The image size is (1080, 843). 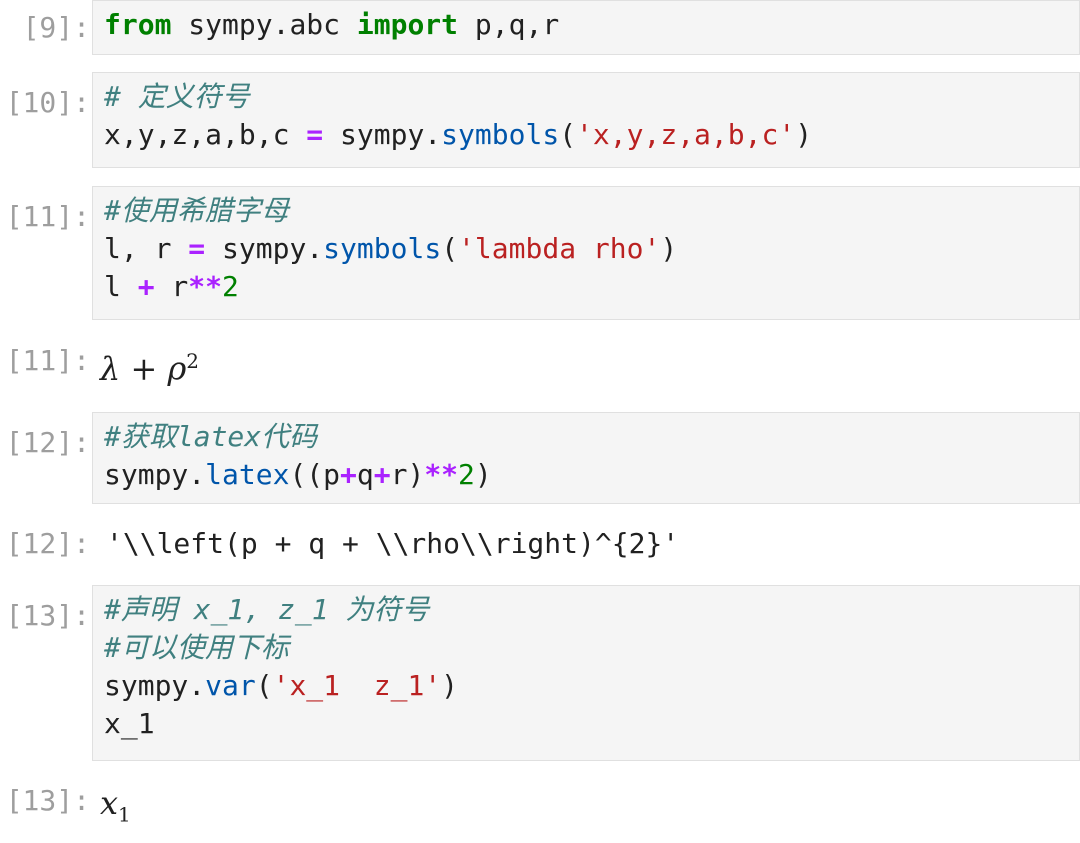 I want to click on input-prompt: [10]:, so click(x=47, y=102).